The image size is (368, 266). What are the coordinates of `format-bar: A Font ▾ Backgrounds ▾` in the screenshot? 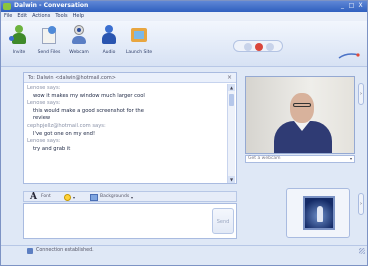 It's located at (130, 196).